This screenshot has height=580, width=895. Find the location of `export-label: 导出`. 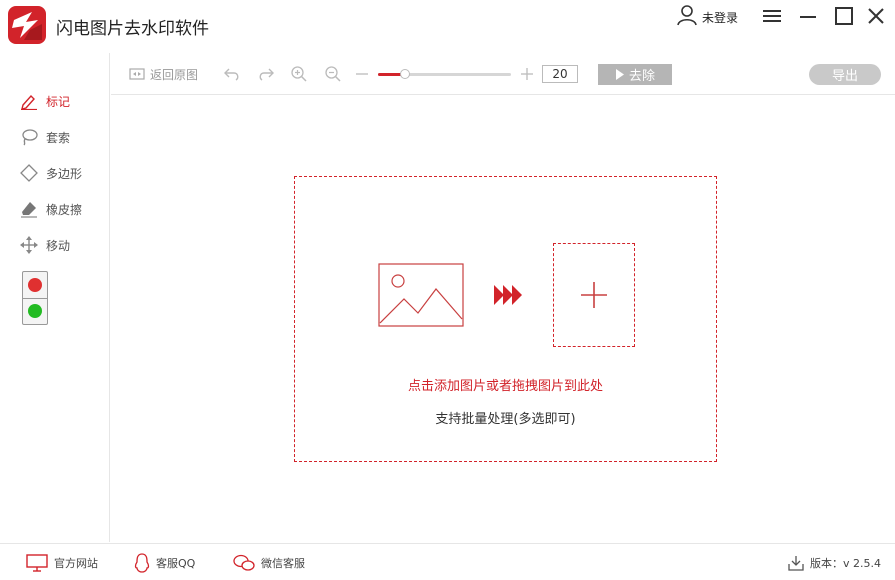

export-label: 导出 is located at coordinates (844, 76).